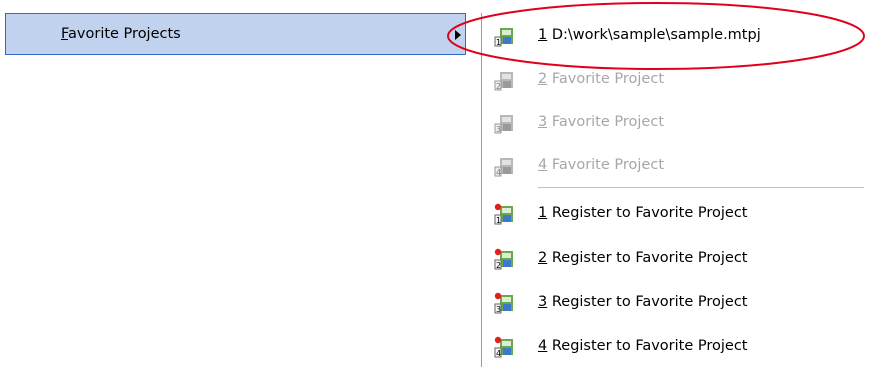 Image resolution: width=869 pixels, height=368 pixels. I want to click on submenu-item-label: 4 Register to Favorite Project, so click(642, 346).